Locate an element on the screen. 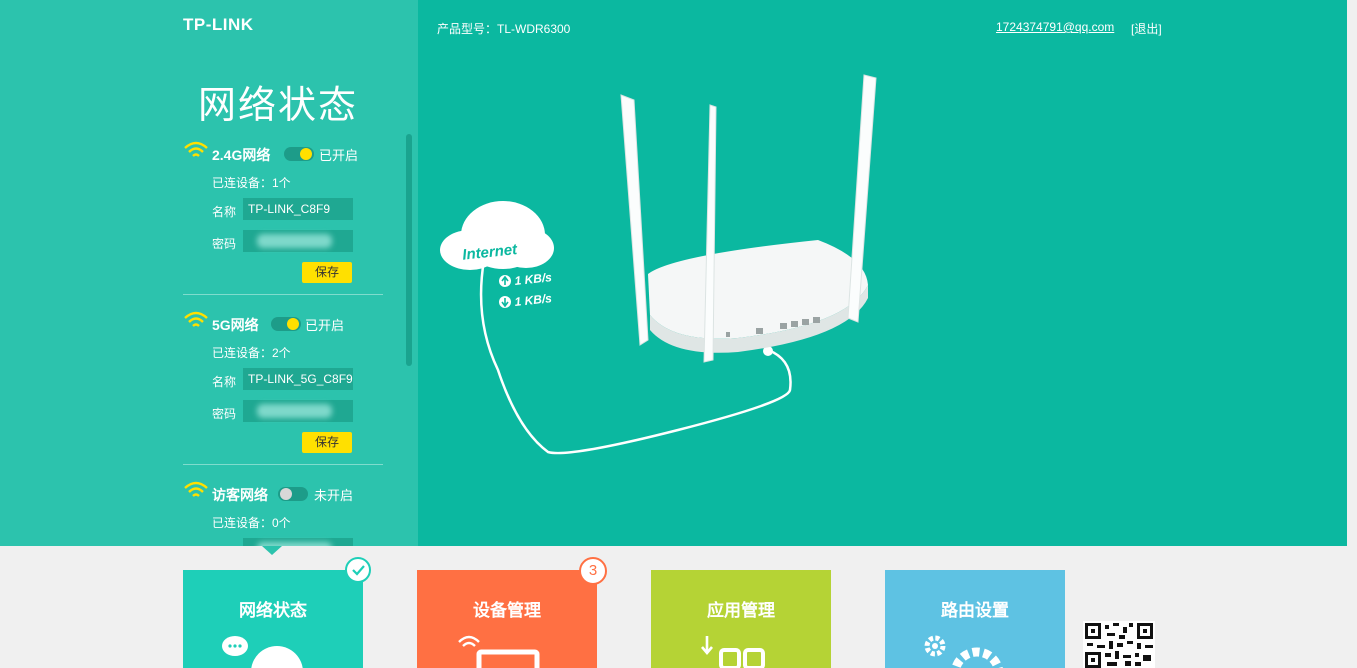  nav-card-device-management: 设备管理 is located at coordinates (507, 619).